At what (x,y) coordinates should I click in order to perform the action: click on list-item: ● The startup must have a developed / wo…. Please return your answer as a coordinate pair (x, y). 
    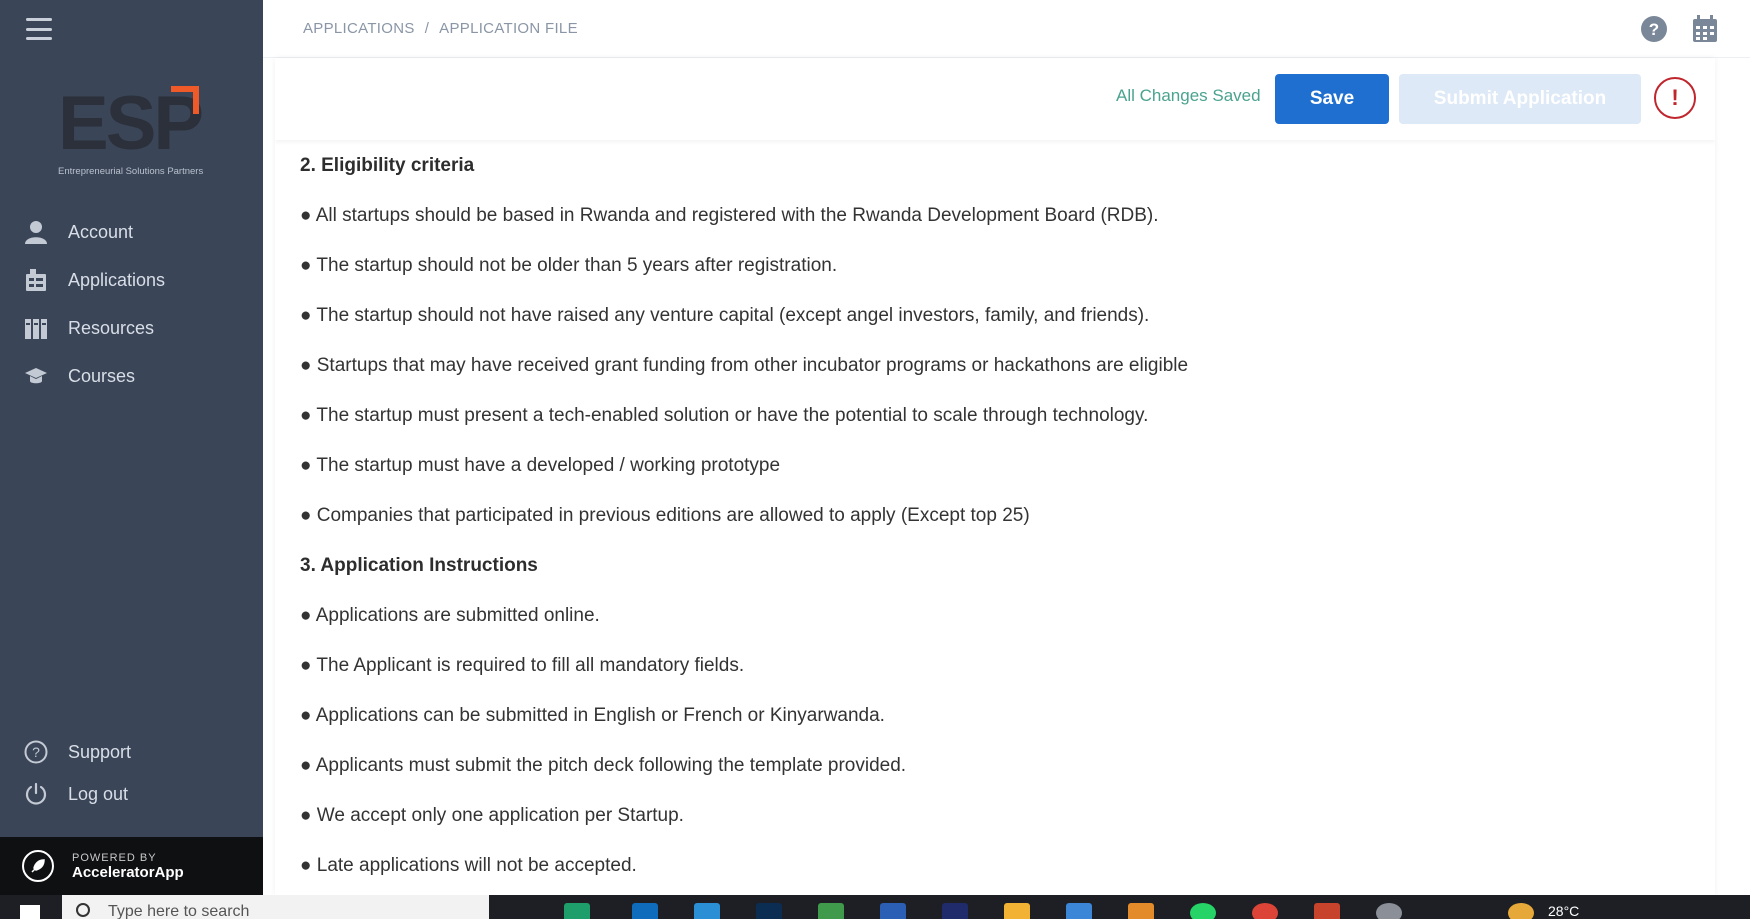
    Looking at the image, I should click on (540, 465).